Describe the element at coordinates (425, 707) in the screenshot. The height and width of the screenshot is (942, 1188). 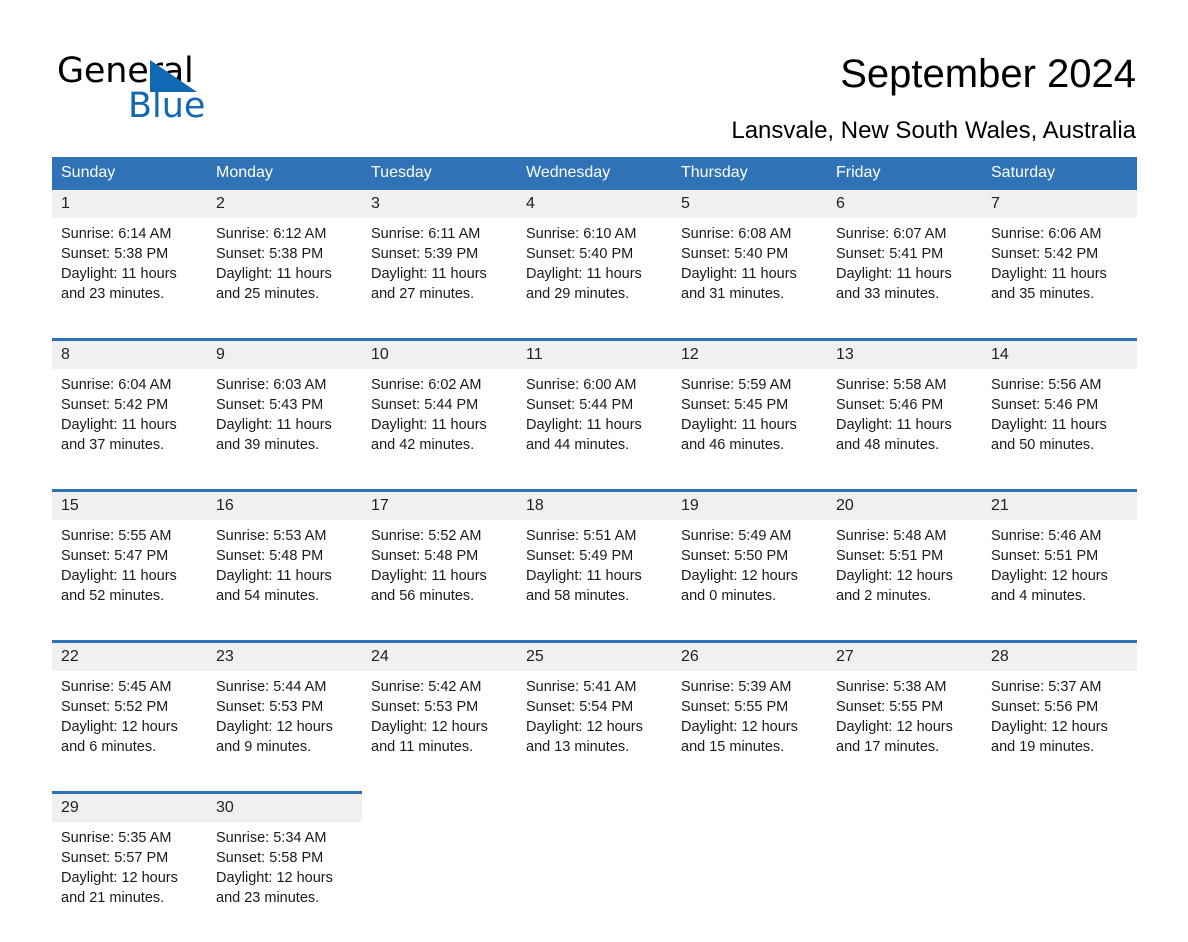
I see `sunset-text: Sunset: 5:53 PM` at that location.